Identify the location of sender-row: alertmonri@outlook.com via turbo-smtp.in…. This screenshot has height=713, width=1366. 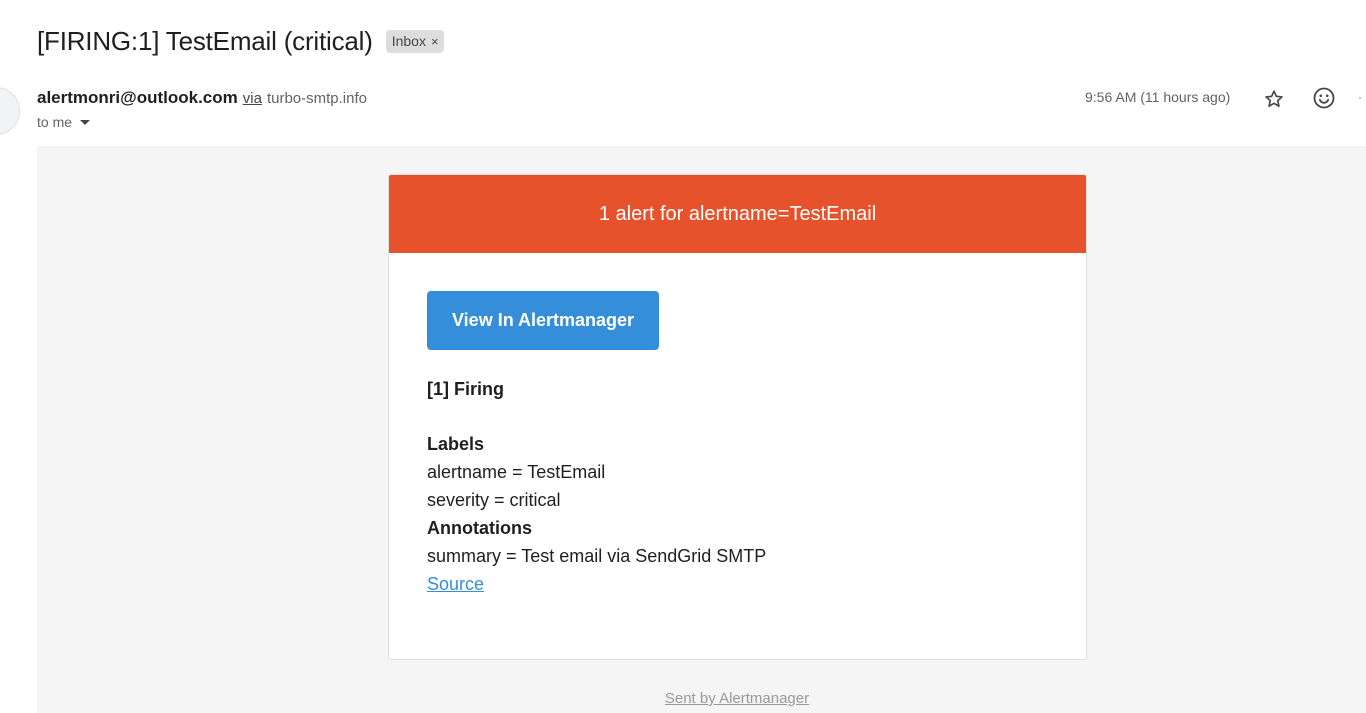
(202, 98).